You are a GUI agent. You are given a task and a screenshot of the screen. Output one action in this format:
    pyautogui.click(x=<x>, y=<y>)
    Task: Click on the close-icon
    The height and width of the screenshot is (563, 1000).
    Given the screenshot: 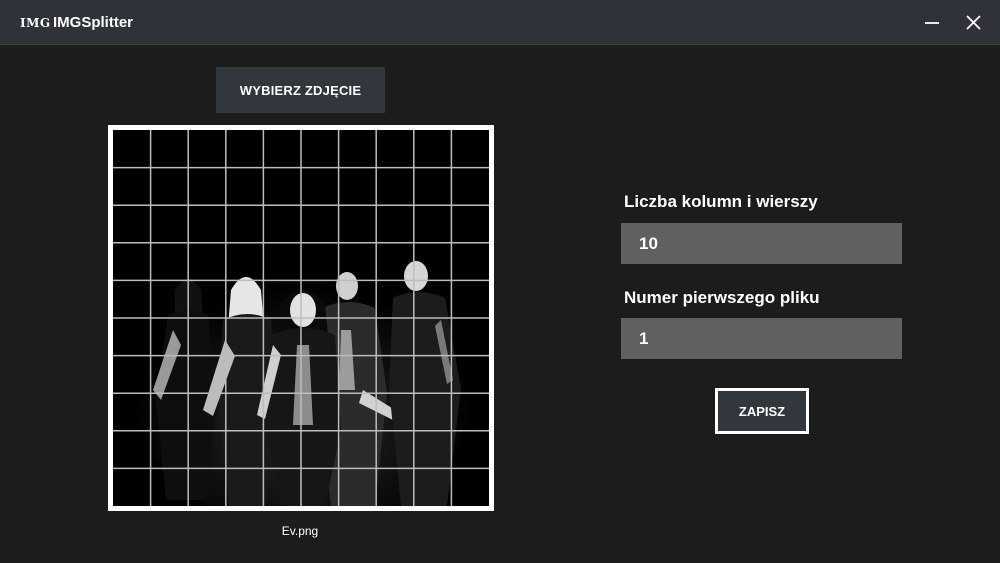 What is the action you would take?
    pyautogui.click(x=973, y=22)
    